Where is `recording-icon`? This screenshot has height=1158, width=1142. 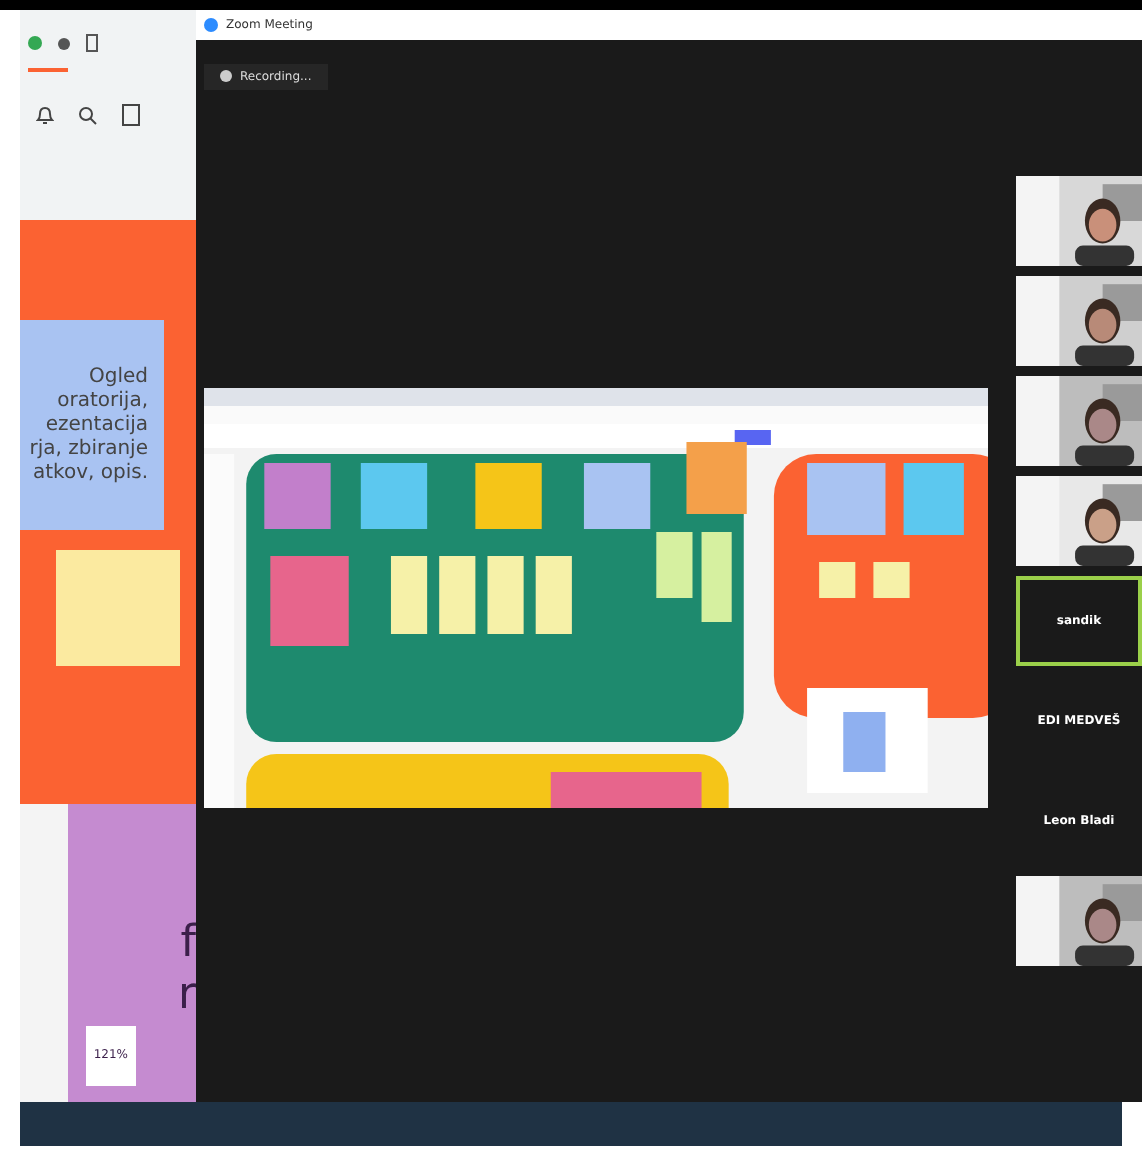 recording-icon is located at coordinates (226, 76).